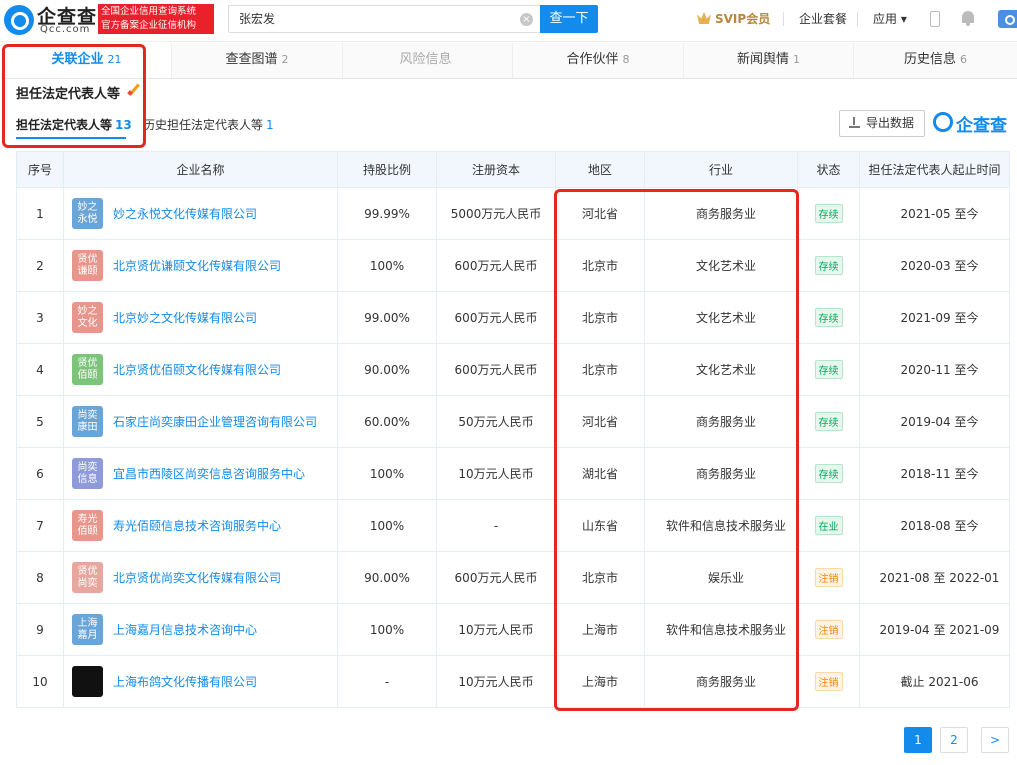  I want to click on logo-domain: Qcc.com, so click(65, 29).